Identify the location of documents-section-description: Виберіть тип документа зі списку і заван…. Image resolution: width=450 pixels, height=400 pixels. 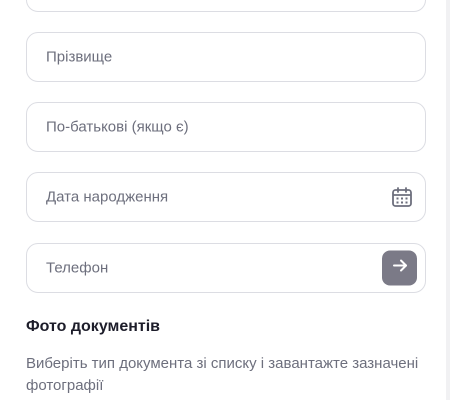
(222, 374).